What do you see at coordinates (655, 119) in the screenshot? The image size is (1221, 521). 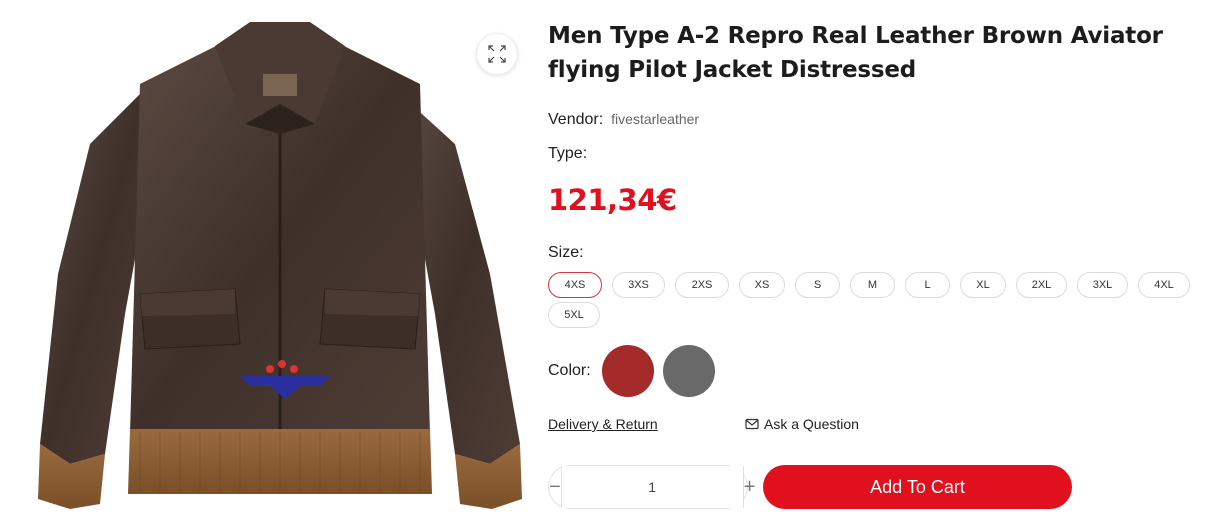 I see `vendor-value: fivestarleather` at bounding box center [655, 119].